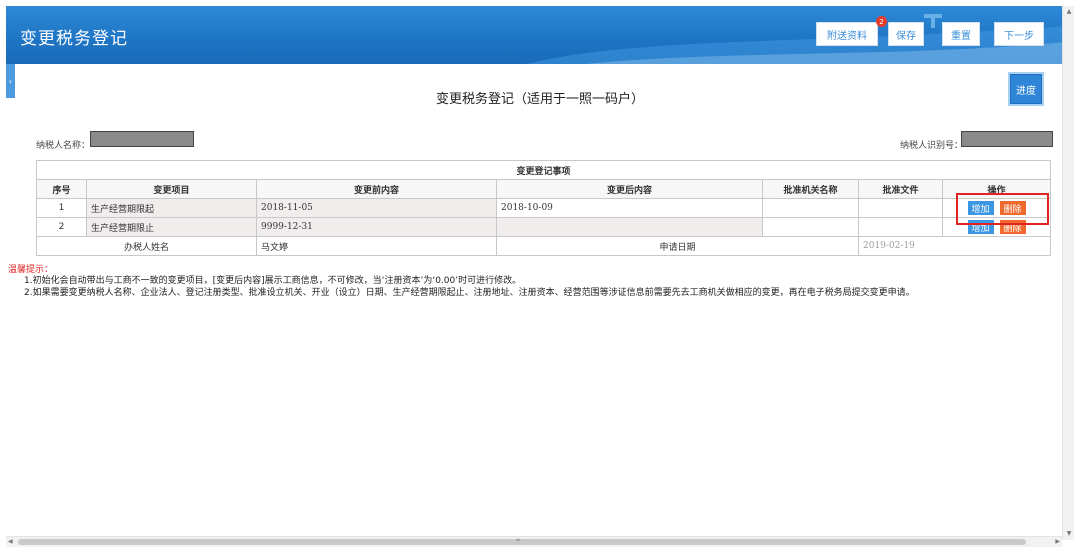  Describe the element at coordinates (543, 170) in the screenshot. I see `table-caption: 变更登记事项` at that location.